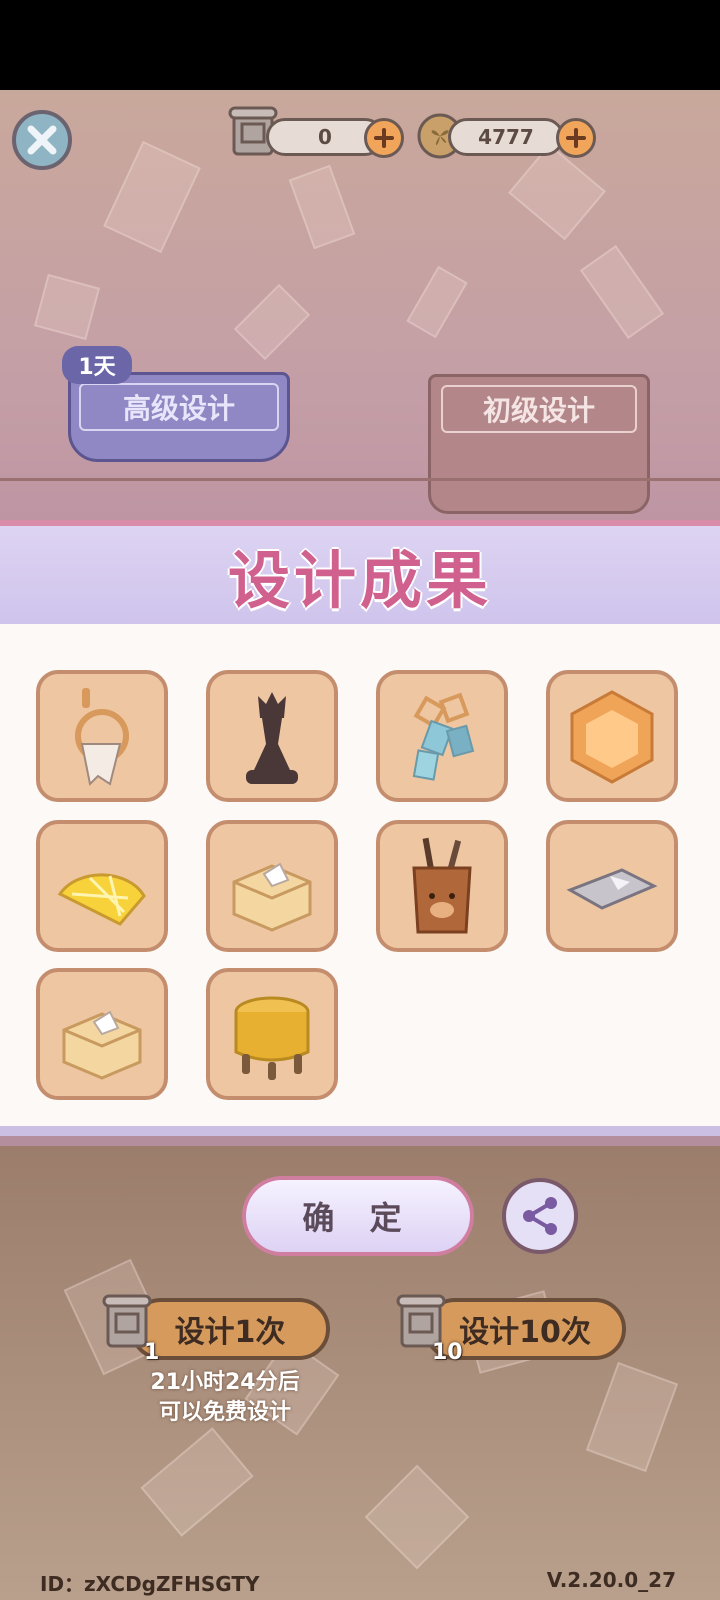 The height and width of the screenshot is (1600, 720). I want to click on corner-sofa-icon, so click(612, 737).